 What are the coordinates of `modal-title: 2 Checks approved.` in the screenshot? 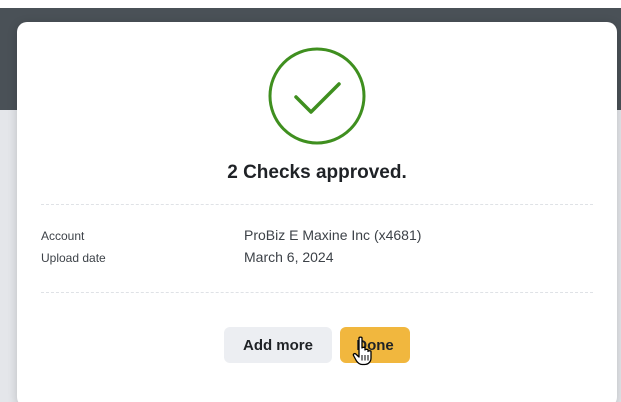 It's located at (317, 172).